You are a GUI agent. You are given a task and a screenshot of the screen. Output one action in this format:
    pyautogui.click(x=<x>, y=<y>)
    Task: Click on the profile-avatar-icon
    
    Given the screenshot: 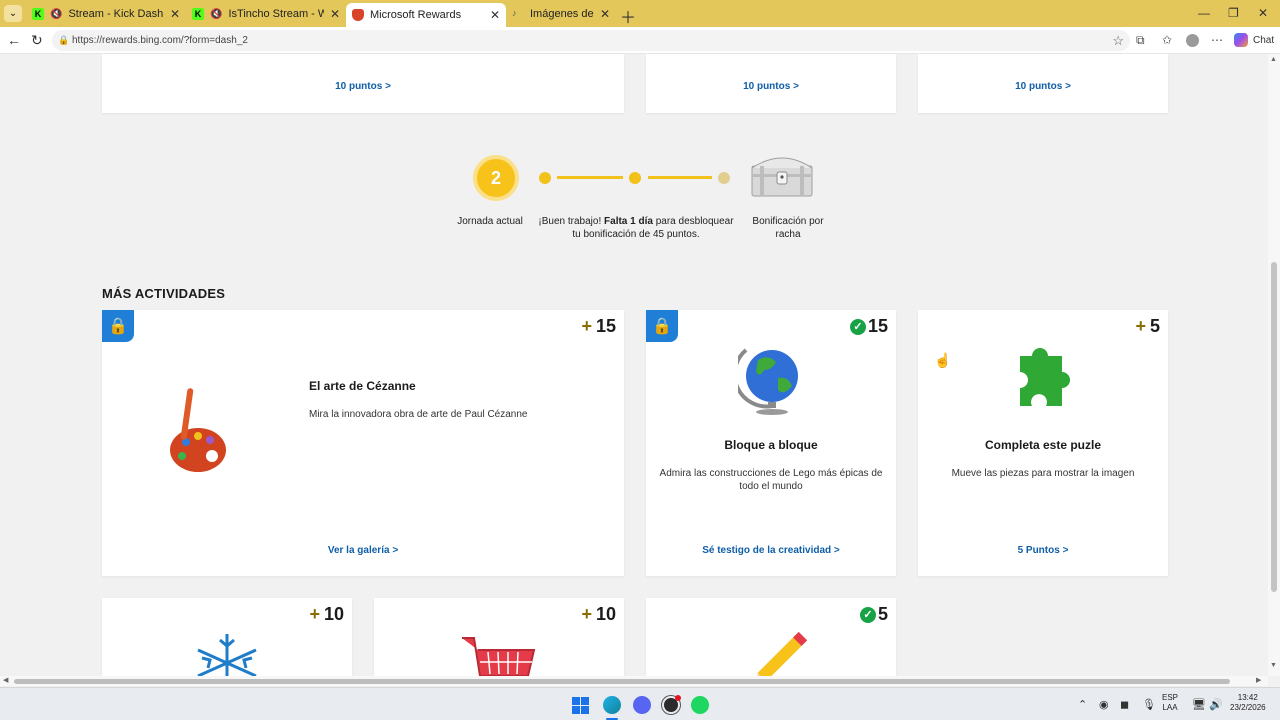 What is the action you would take?
    pyautogui.click(x=1192, y=40)
    